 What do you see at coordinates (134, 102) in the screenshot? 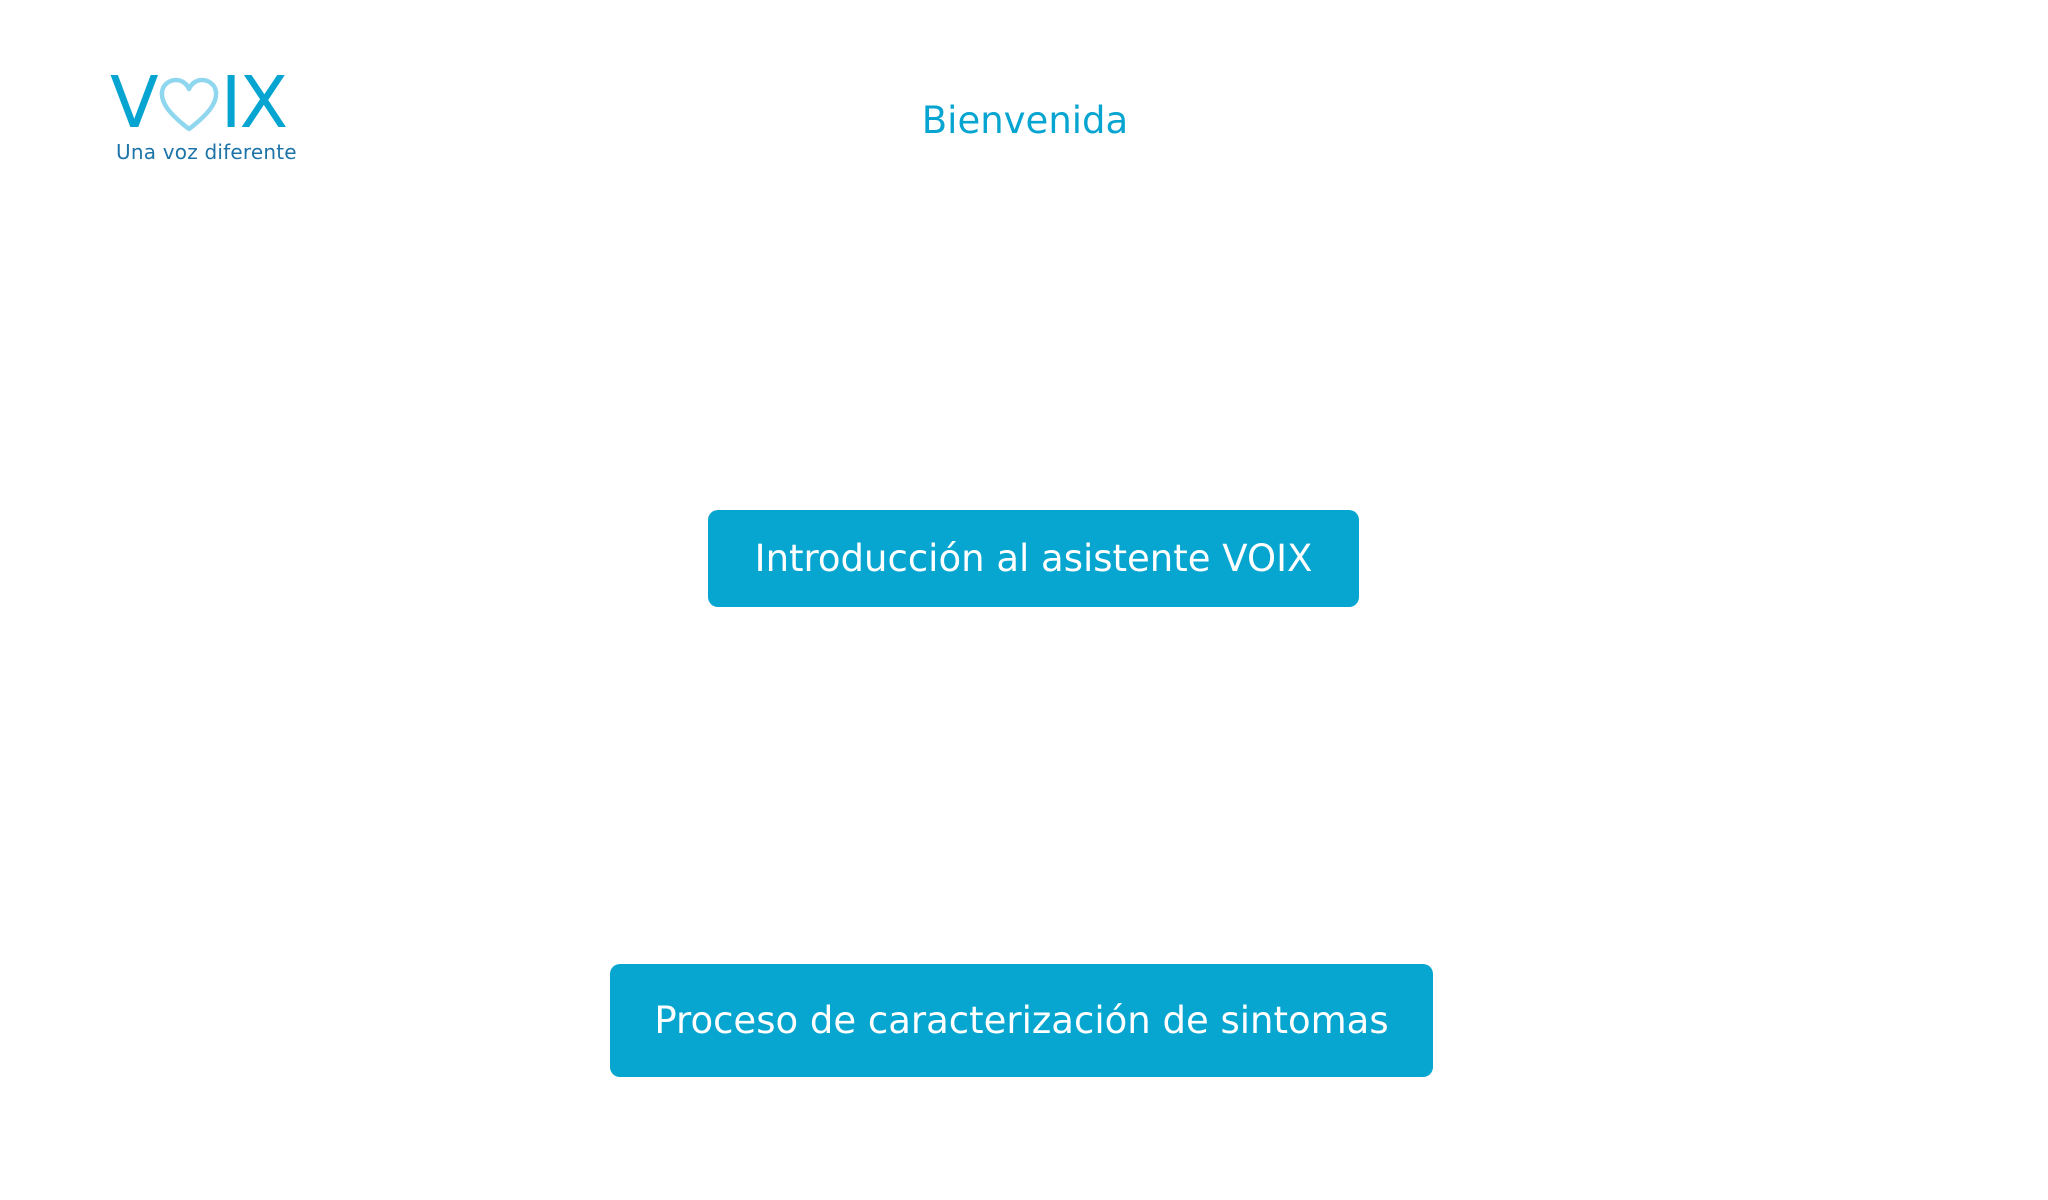
I see `logo-letter-v: V` at bounding box center [134, 102].